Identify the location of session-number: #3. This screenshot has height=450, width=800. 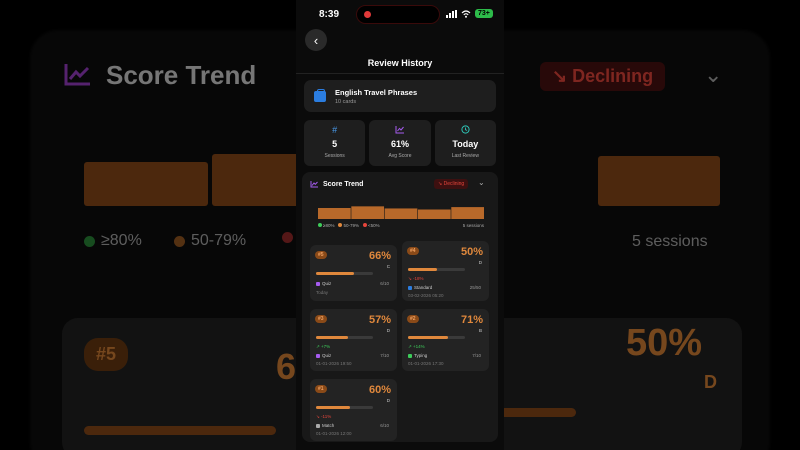
(321, 319).